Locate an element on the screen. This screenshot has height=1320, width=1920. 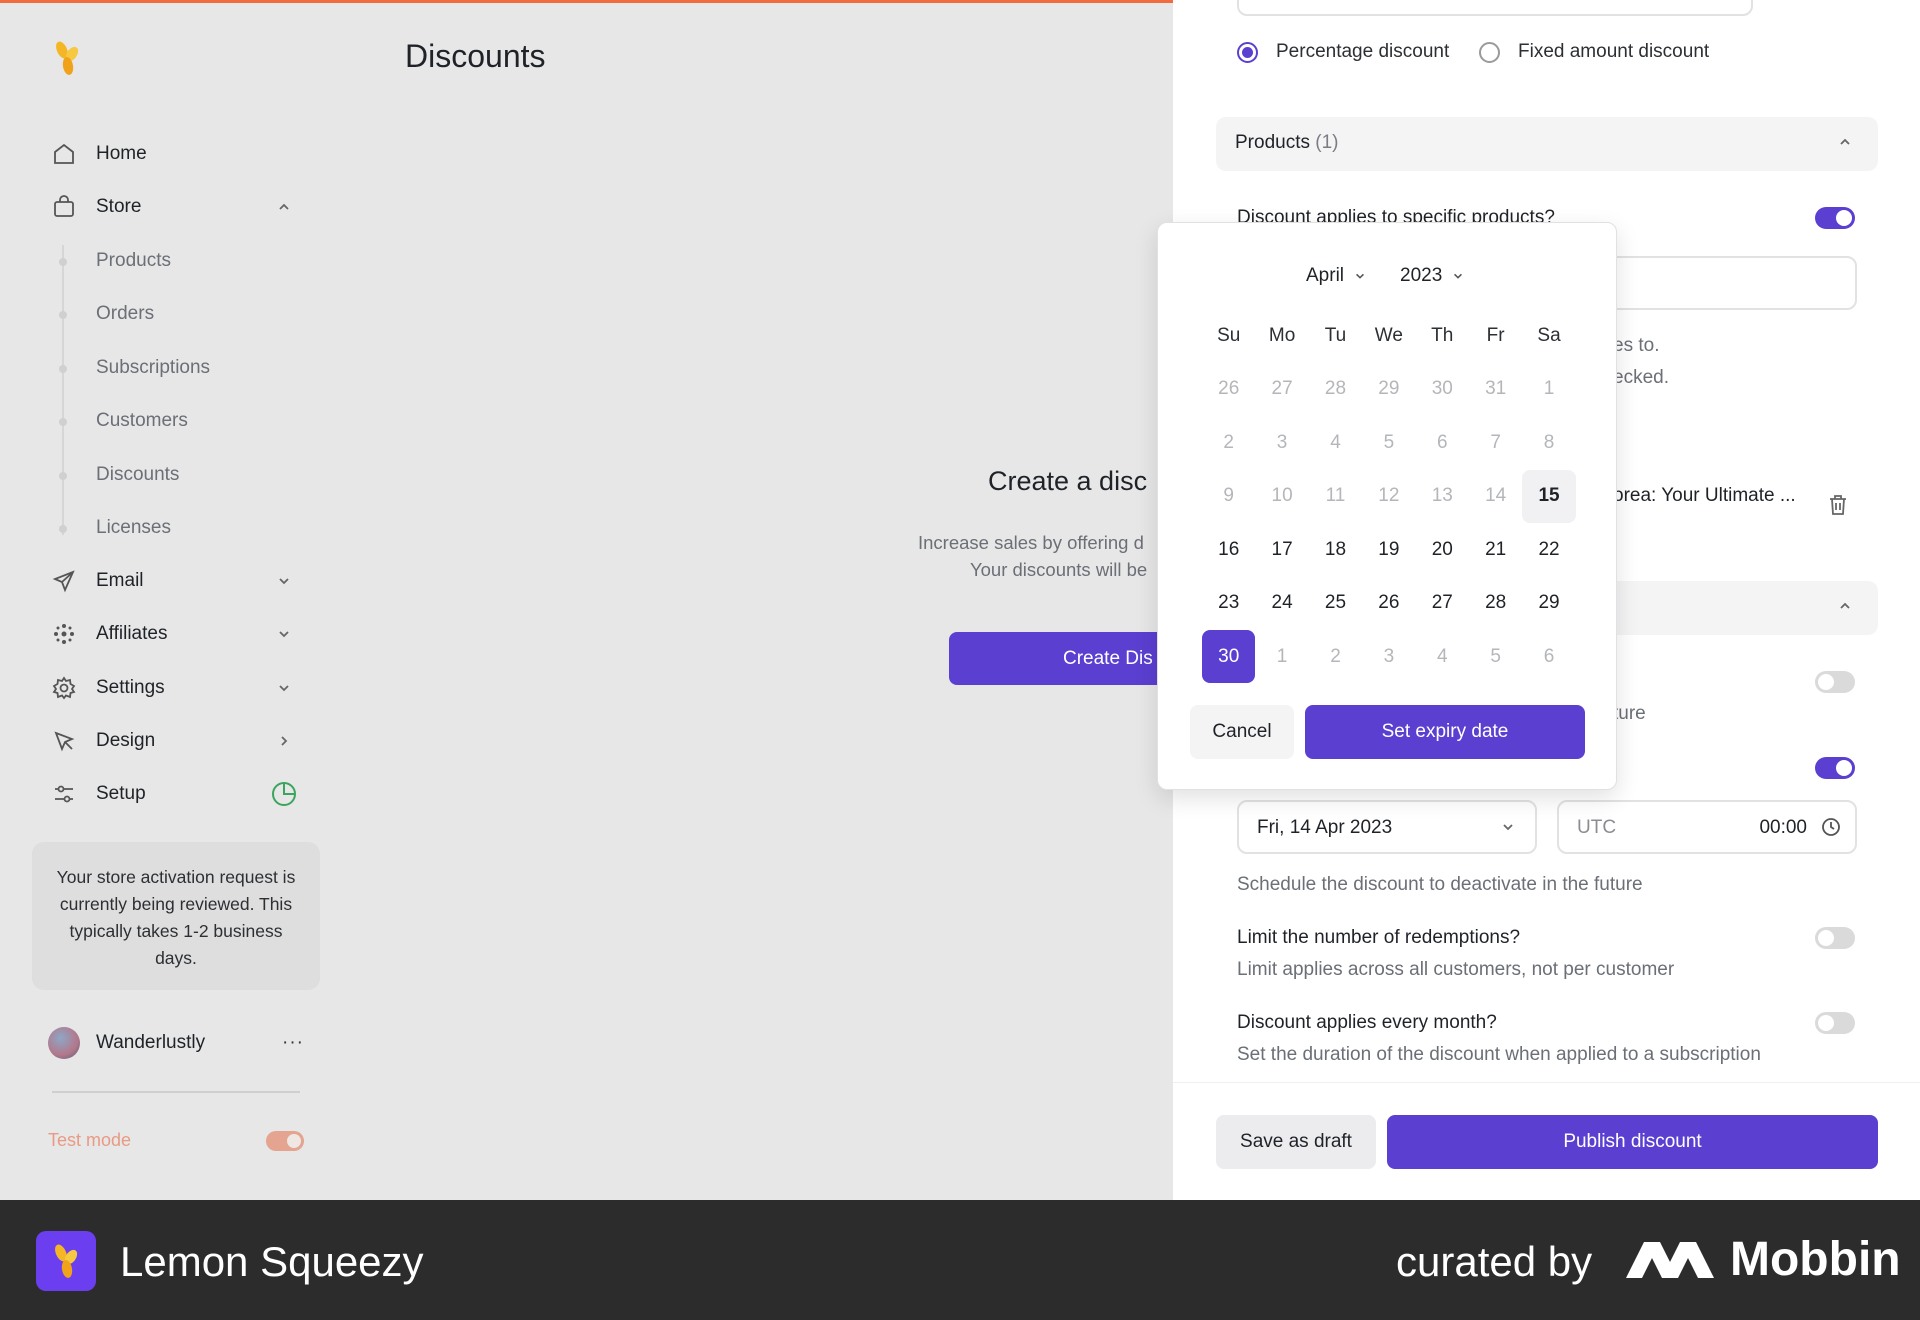
radio-percentage-discount: Percentage discount is located at coordinates (1343, 52).